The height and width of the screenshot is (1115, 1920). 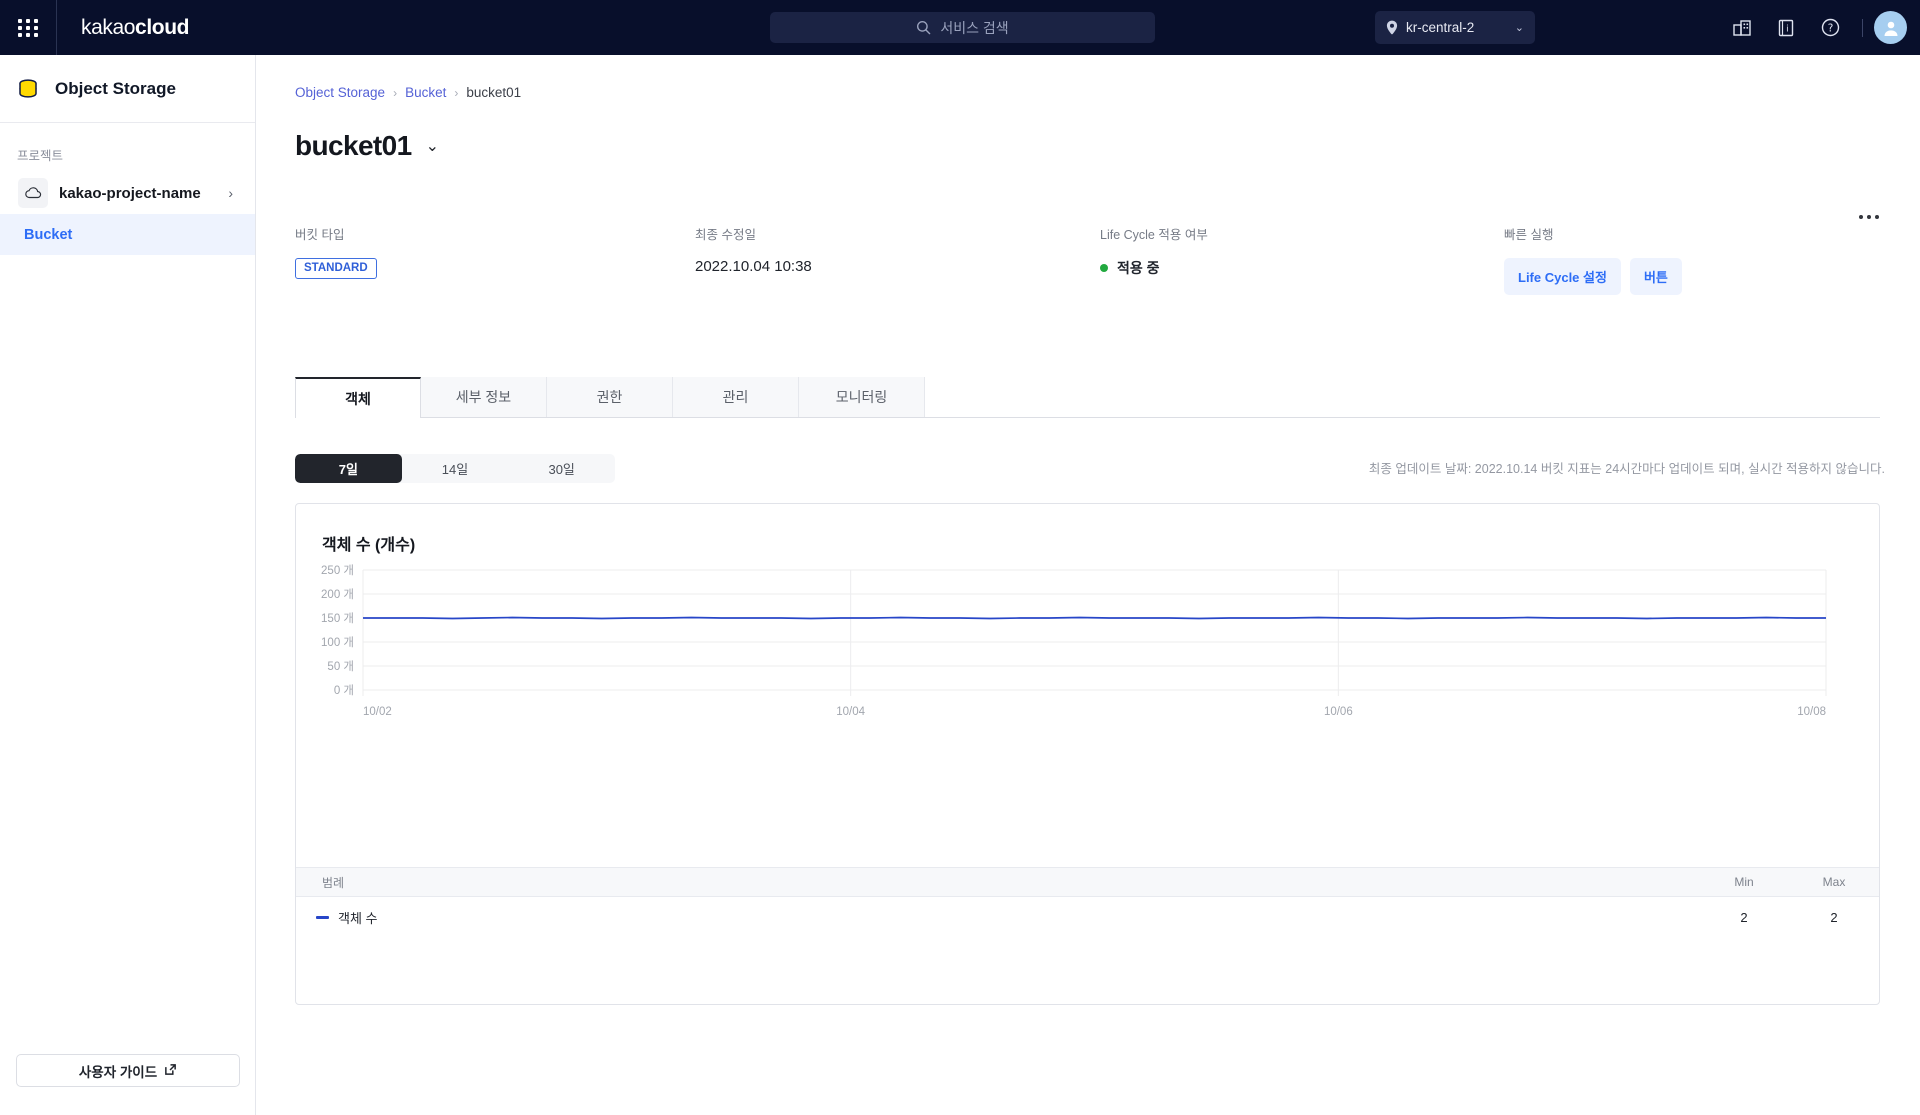 What do you see at coordinates (1087, 970) in the screenshot?
I see `legend-table-filler` at bounding box center [1087, 970].